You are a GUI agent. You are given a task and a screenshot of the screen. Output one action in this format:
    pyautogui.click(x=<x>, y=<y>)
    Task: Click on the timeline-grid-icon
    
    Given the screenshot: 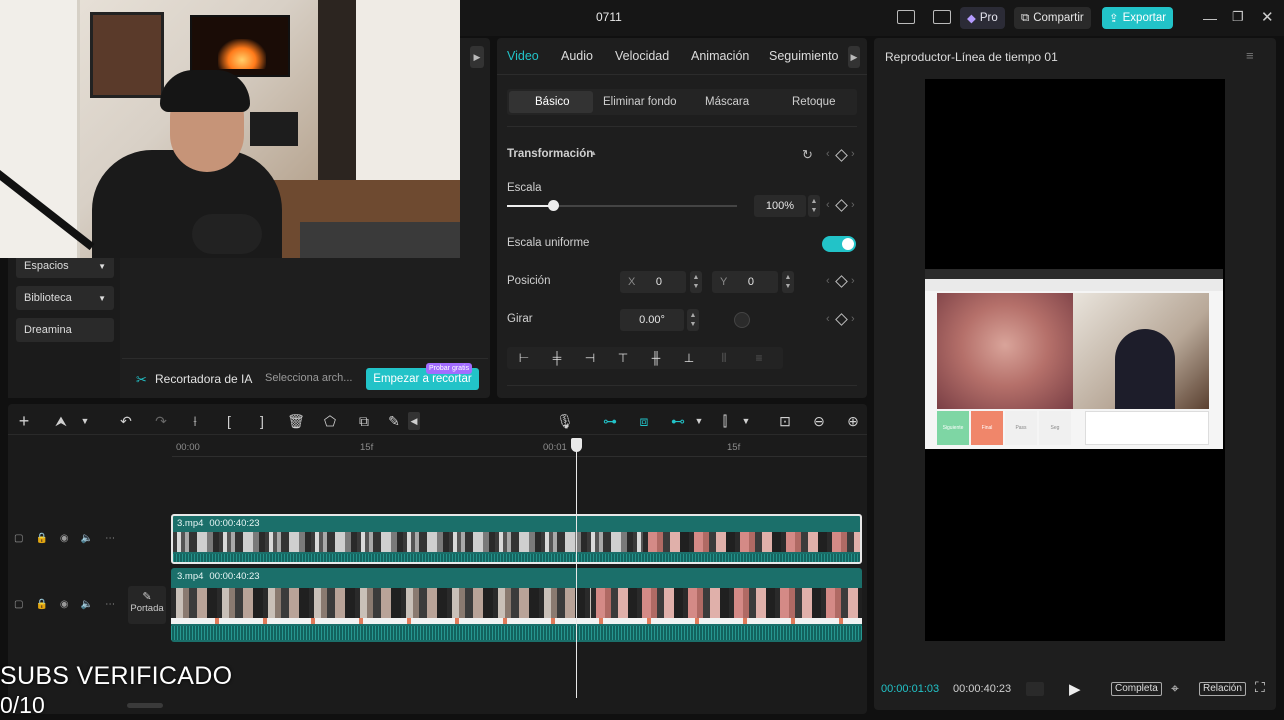 What is the action you would take?
    pyautogui.click(x=1035, y=689)
    